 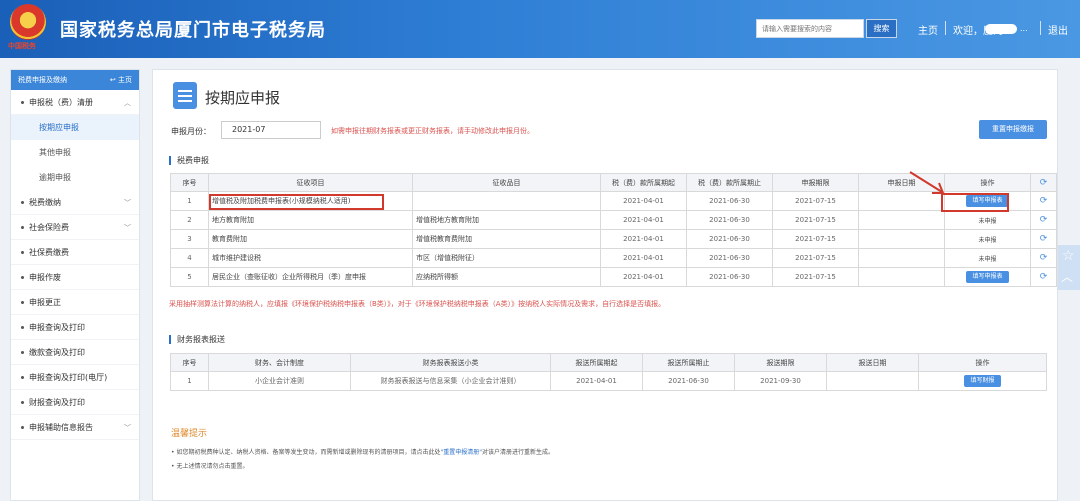 I want to click on sidebar-item-periodic-declaration: 按期应申报, so click(x=75, y=127).